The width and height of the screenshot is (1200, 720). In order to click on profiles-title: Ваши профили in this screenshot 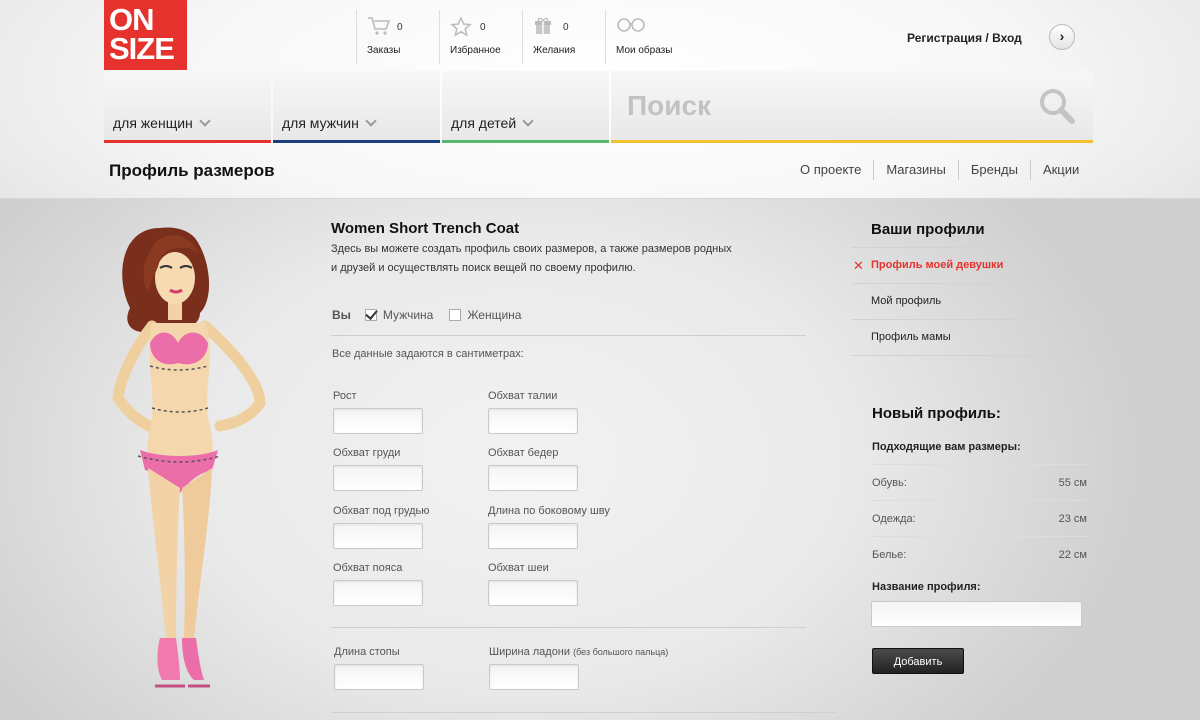, I will do `click(928, 229)`.